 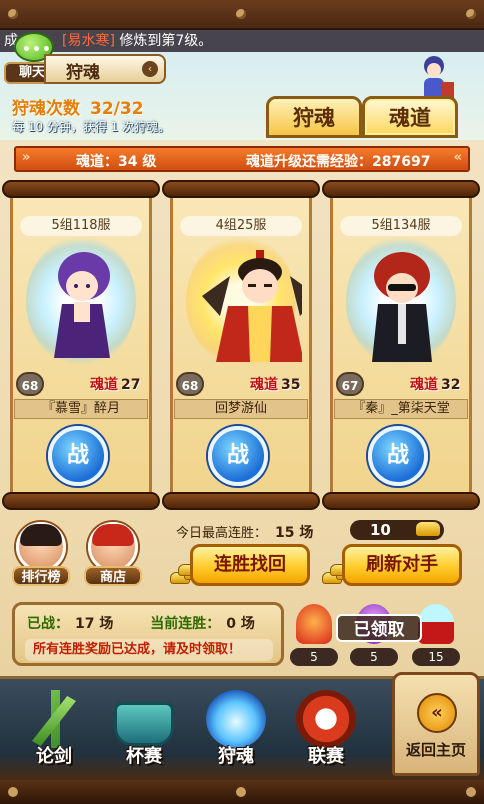 What do you see at coordinates (428, 529) in the screenshot?
I see `gold-ingot-icon` at bounding box center [428, 529].